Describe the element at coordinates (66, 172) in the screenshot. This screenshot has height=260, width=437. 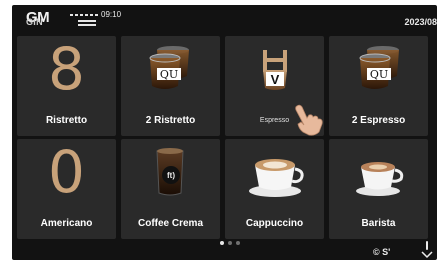
I see `big-digit-0-icon: 0` at that location.